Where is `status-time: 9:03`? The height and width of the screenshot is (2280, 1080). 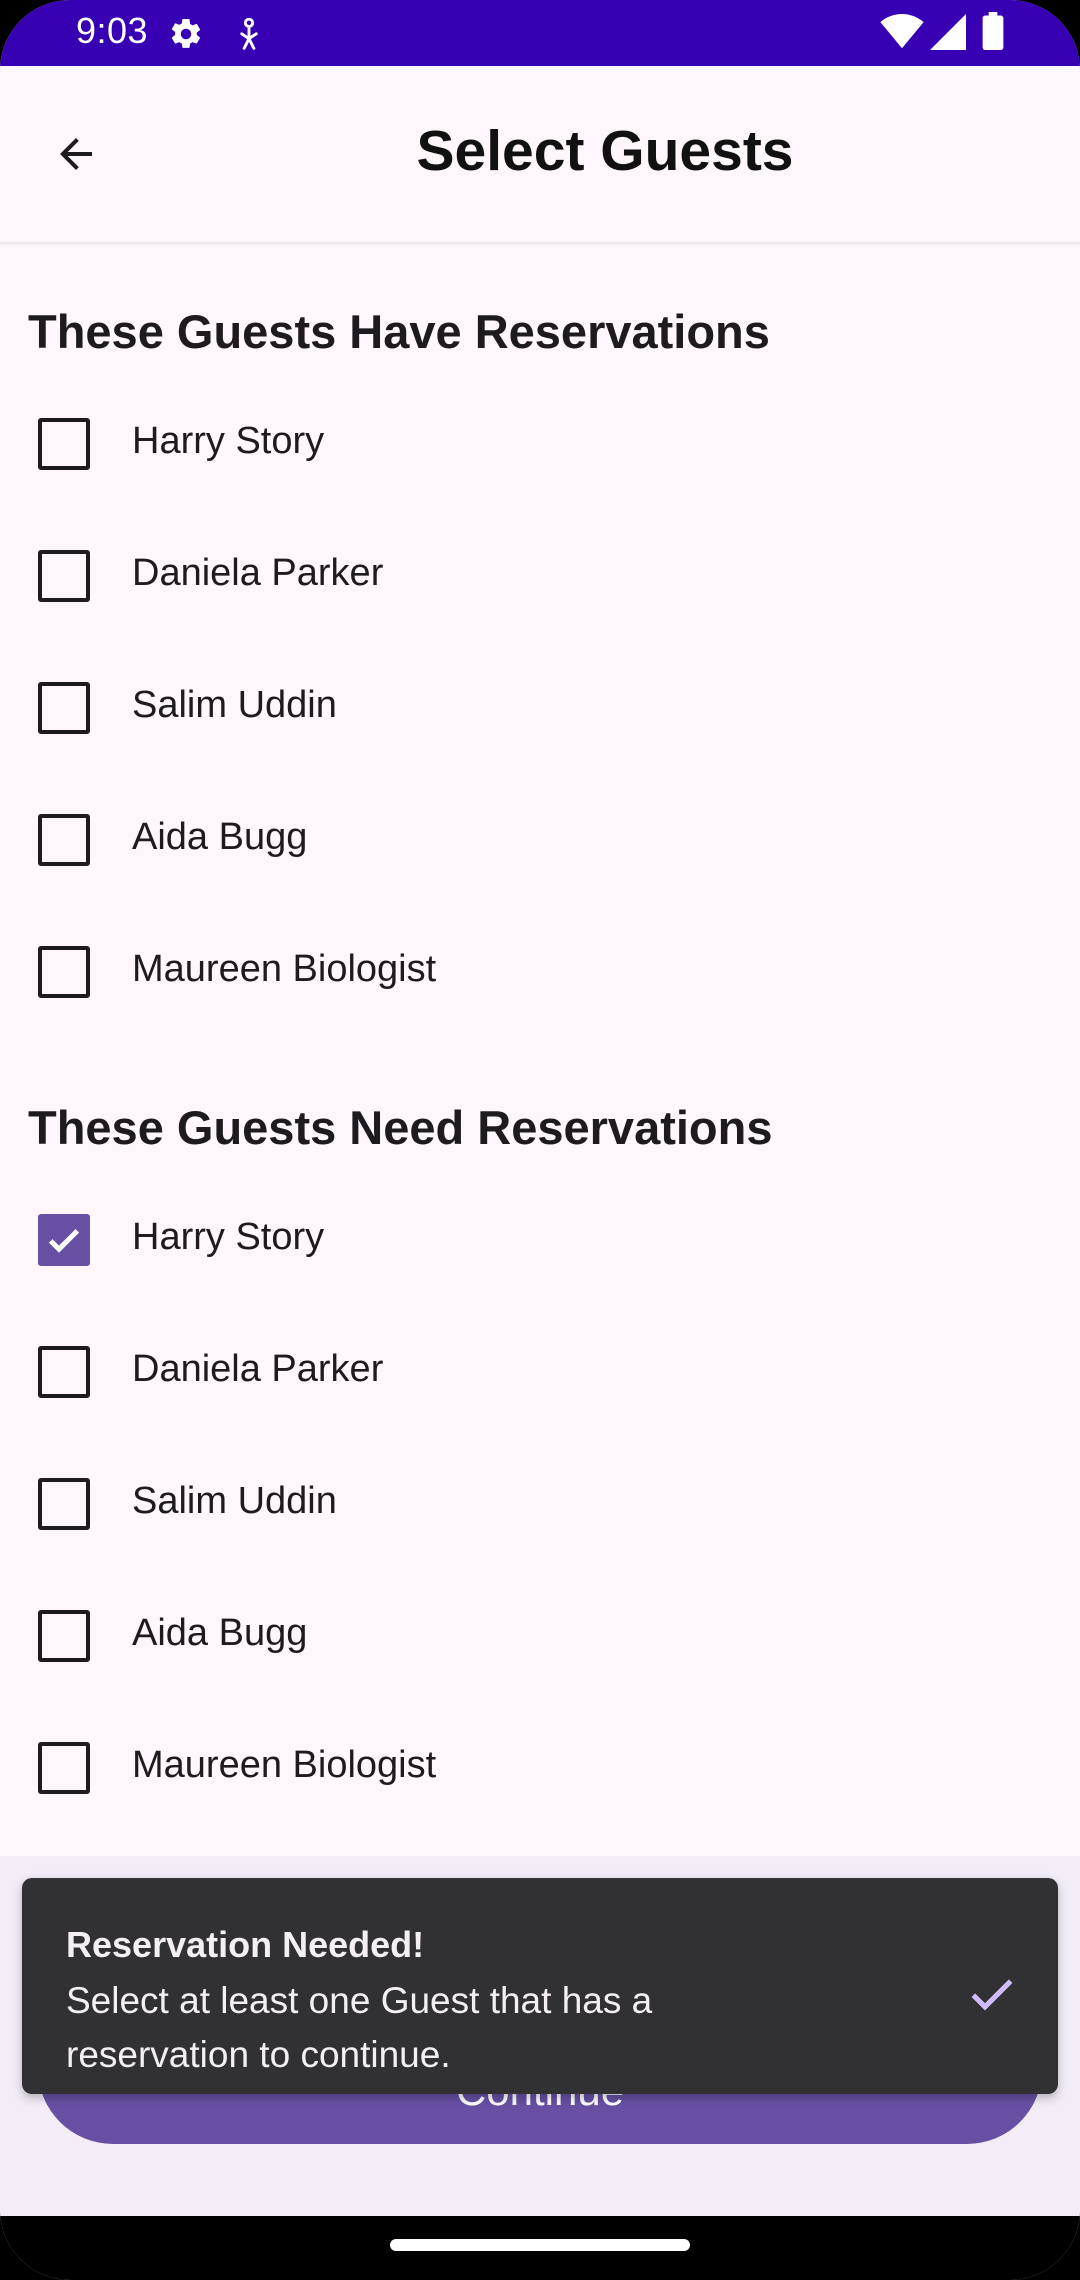 status-time: 9:03 is located at coordinates (112, 30).